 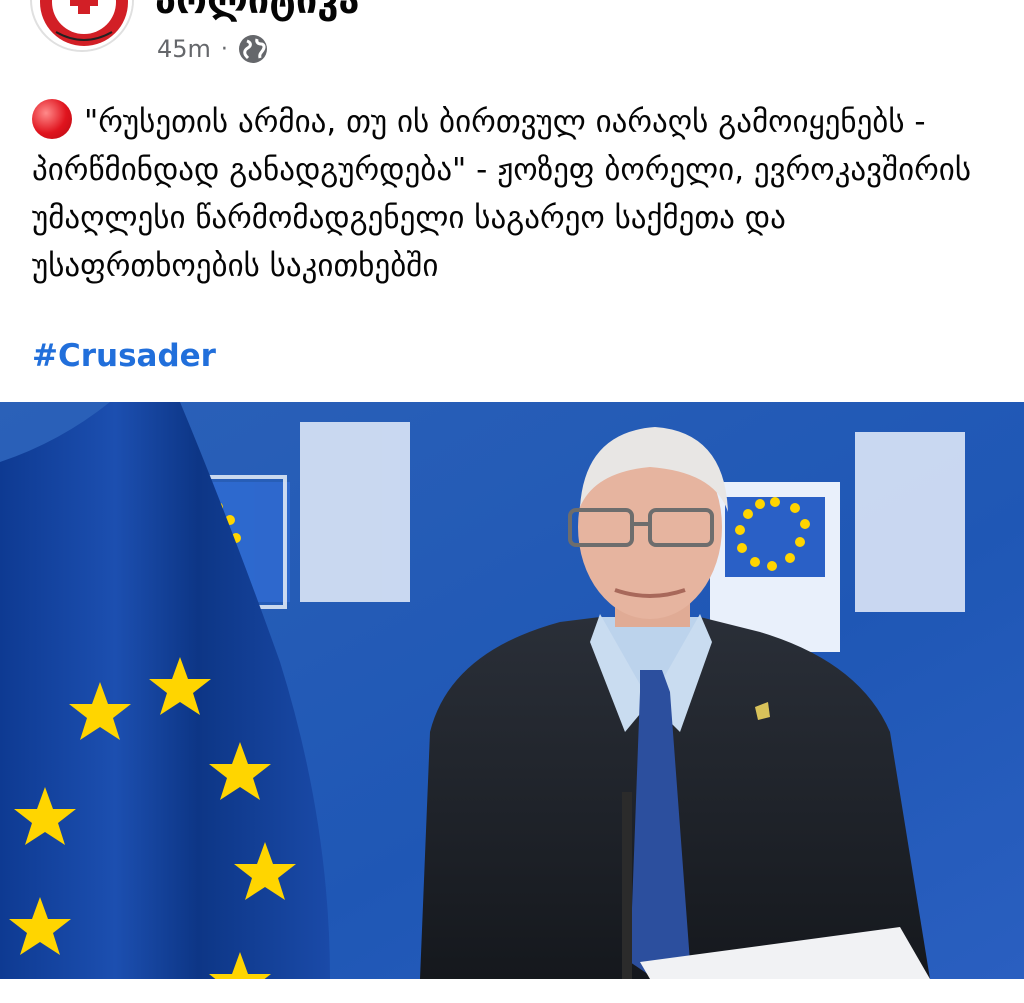 I want to click on post-meta: 45m ·, so click(x=212, y=49).